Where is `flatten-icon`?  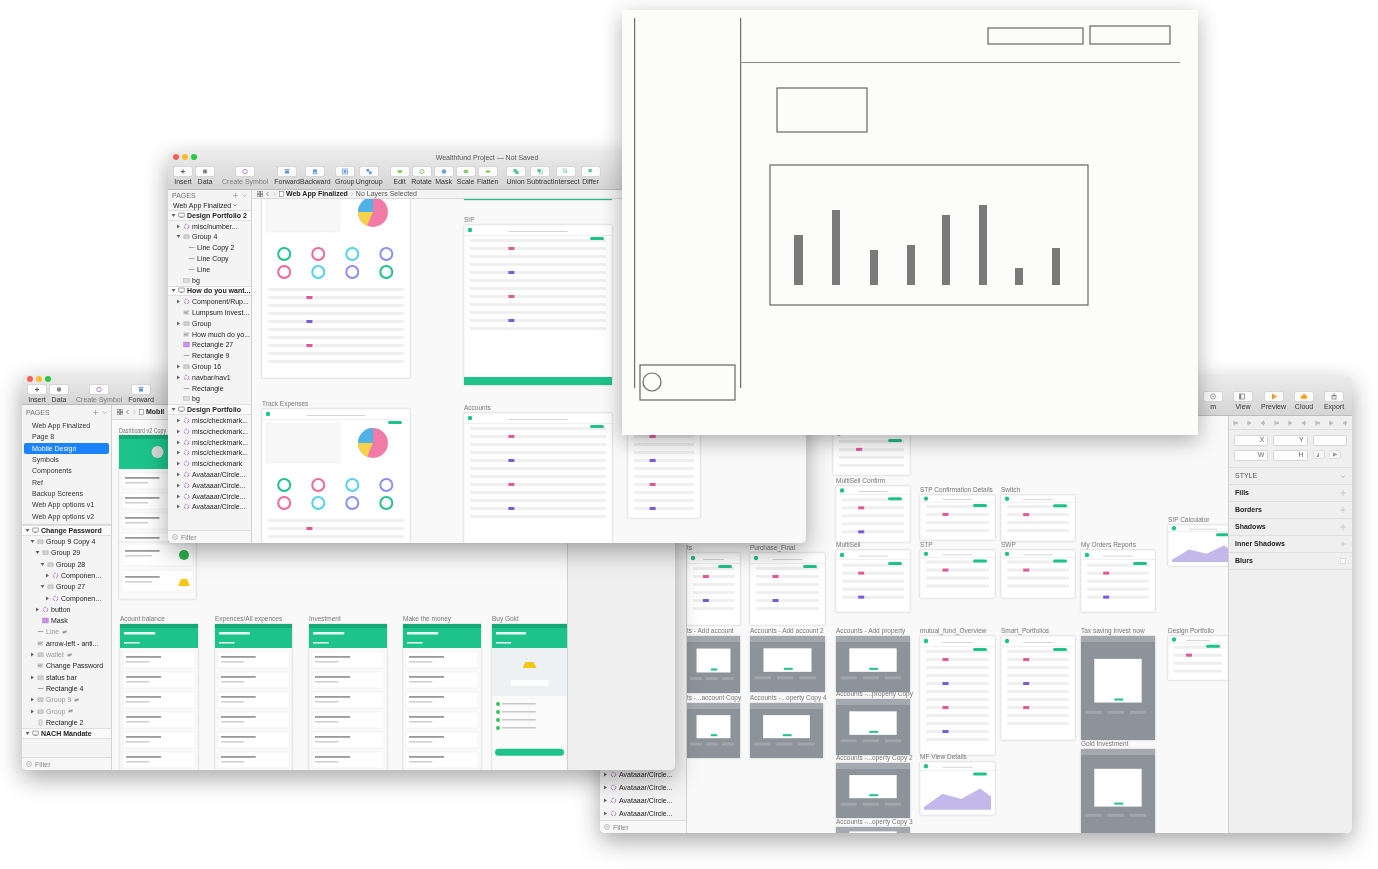
flatten-icon is located at coordinates (487, 171).